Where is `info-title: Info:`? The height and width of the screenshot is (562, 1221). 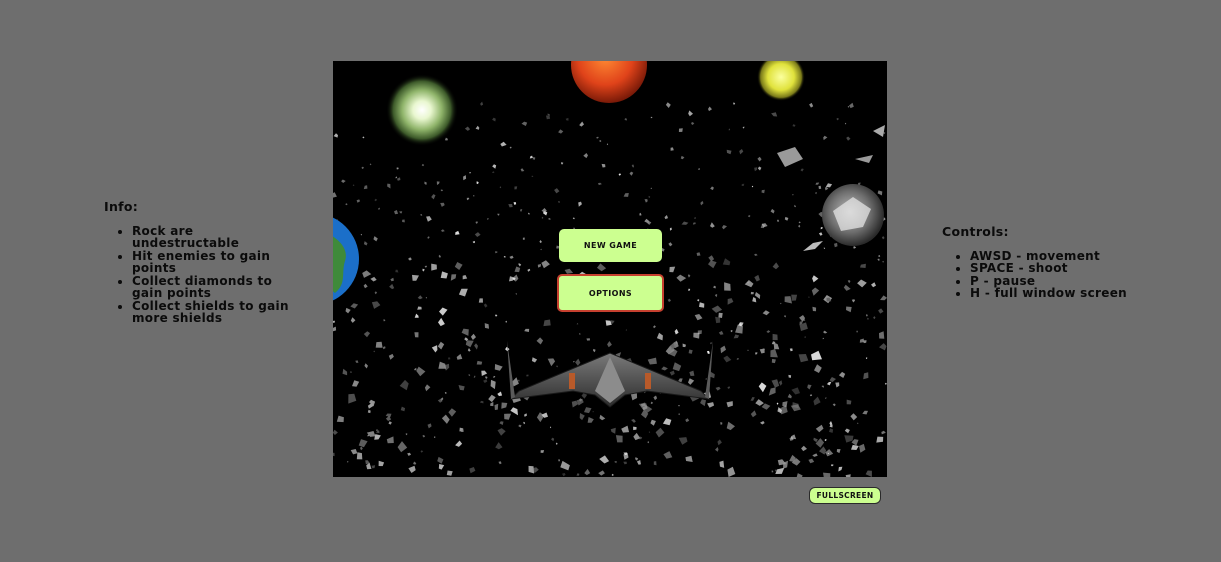 info-title: Info: is located at coordinates (121, 206).